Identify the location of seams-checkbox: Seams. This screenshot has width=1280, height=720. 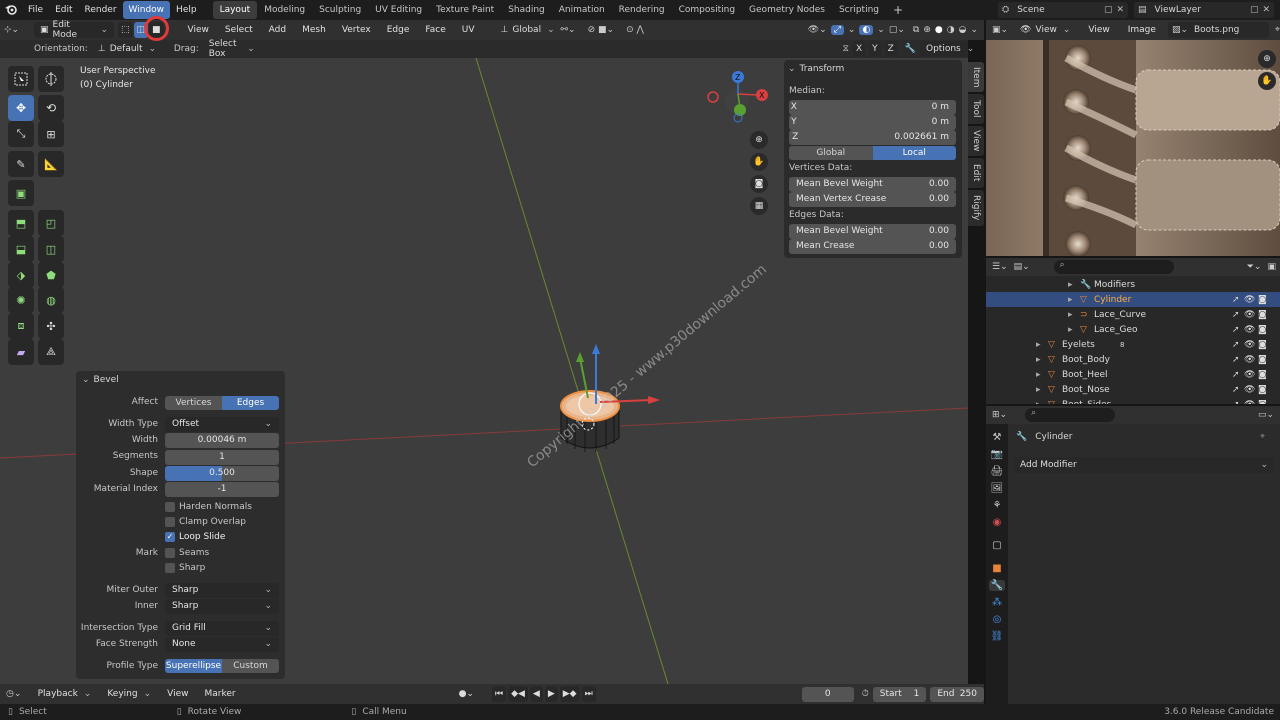
(187, 553).